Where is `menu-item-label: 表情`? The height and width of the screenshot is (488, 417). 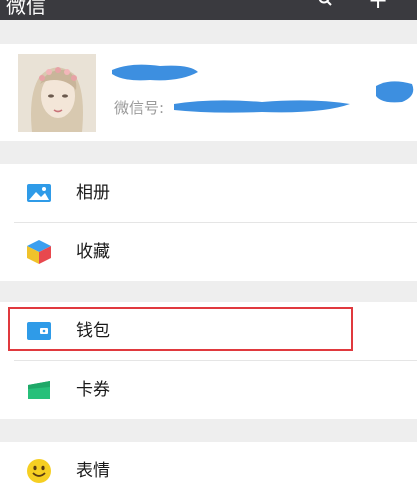
menu-item-label: 表情 is located at coordinates (93, 471).